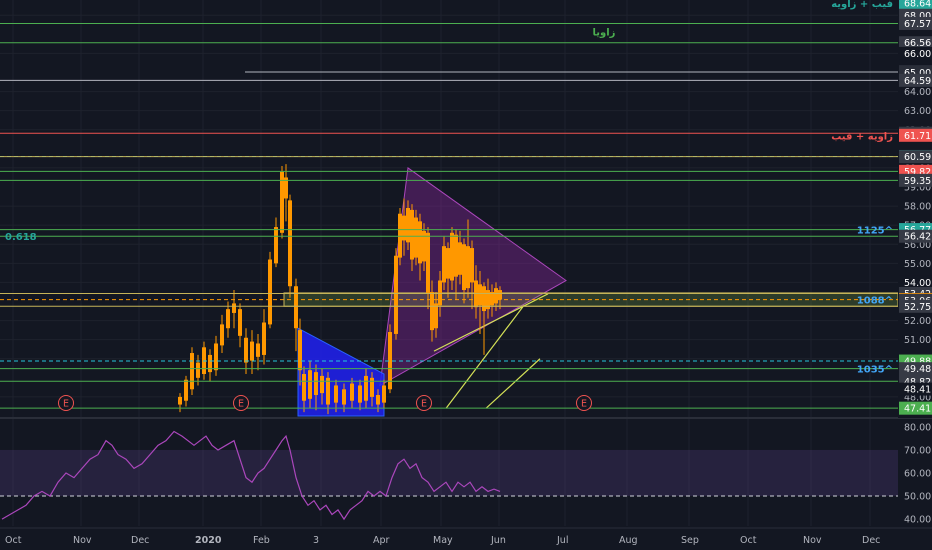 This screenshot has width=932, height=550. Describe the element at coordinates (316, 540) in the screenshot. I see `time-tick-label: 3` at that location.